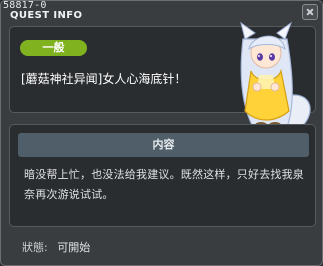  What do you see at coordinates (104, 79) in the screenshot?
I see `quest-name: [蘑菇神社异闻]女人心海底针！` at bounding box center [104, 79].